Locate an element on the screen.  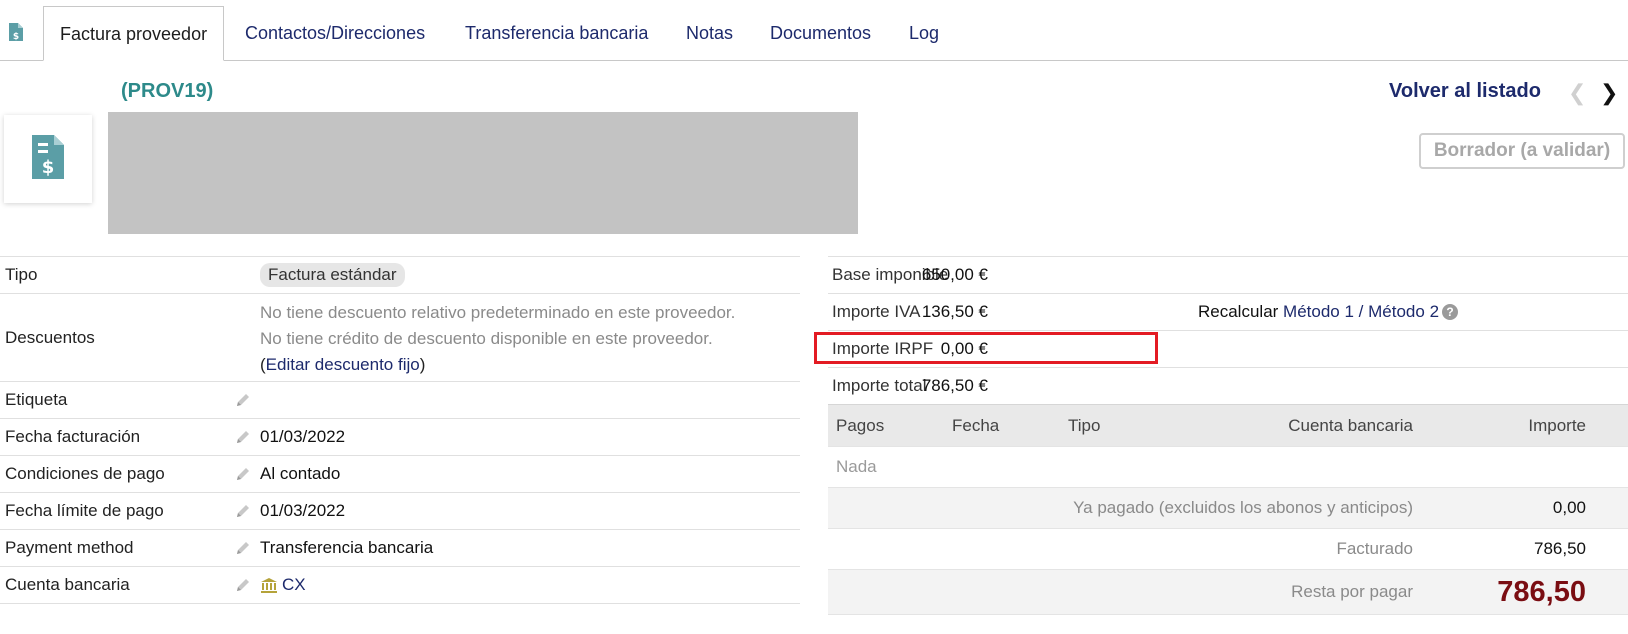
amount-value: 786,50 € is located at coordinates (954, 385).